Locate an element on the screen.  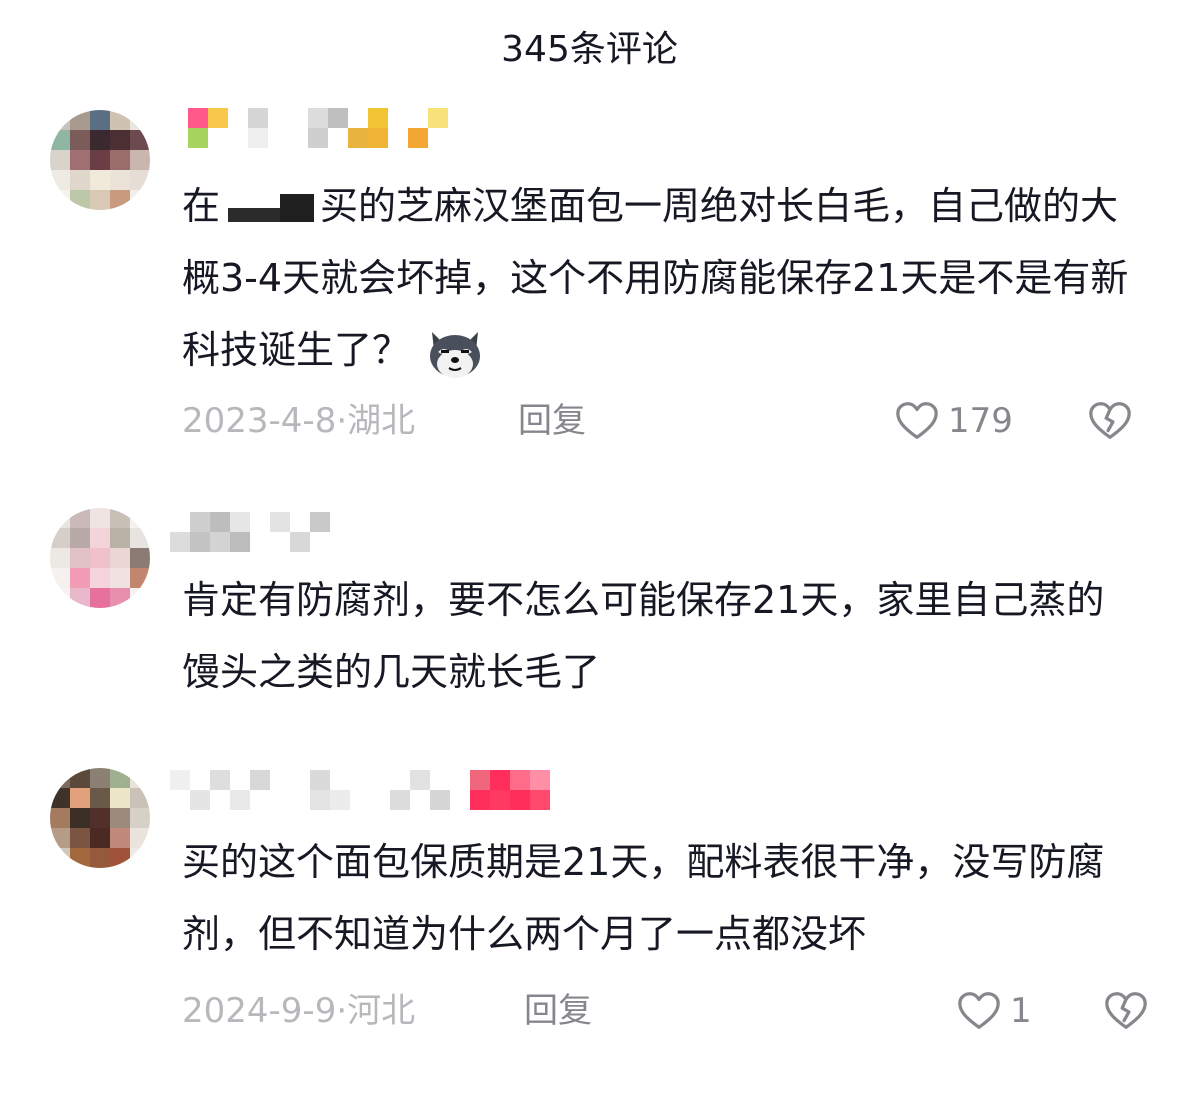
comment-date-location: 2023-4-8·湖北 is located at coordinates (299, 421).